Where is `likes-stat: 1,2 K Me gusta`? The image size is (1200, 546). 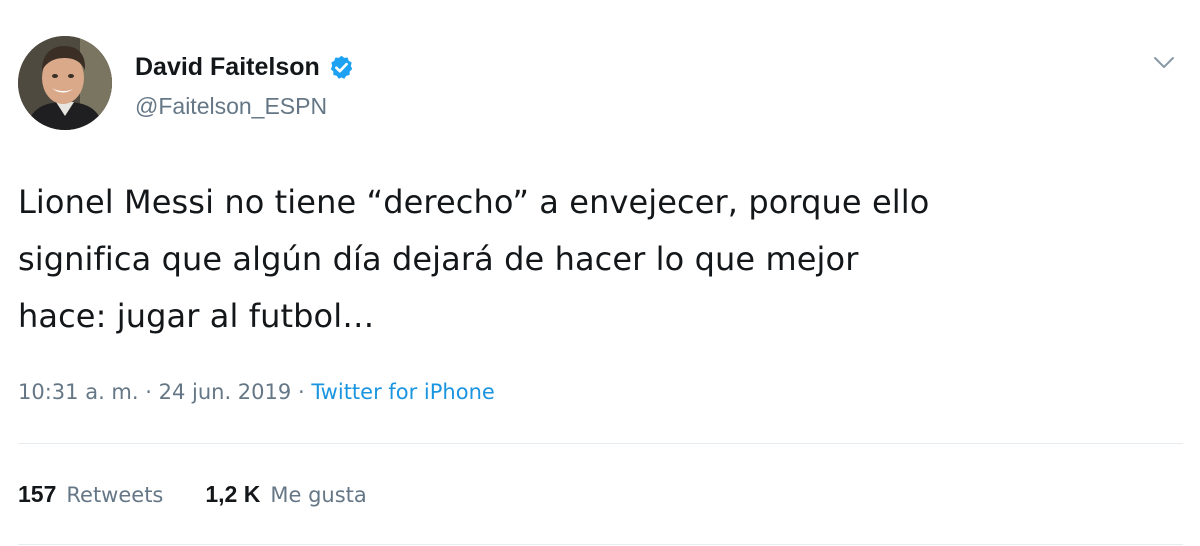
likes-stat: 1,2 K Me gusta is located at coordinates (285, 494).